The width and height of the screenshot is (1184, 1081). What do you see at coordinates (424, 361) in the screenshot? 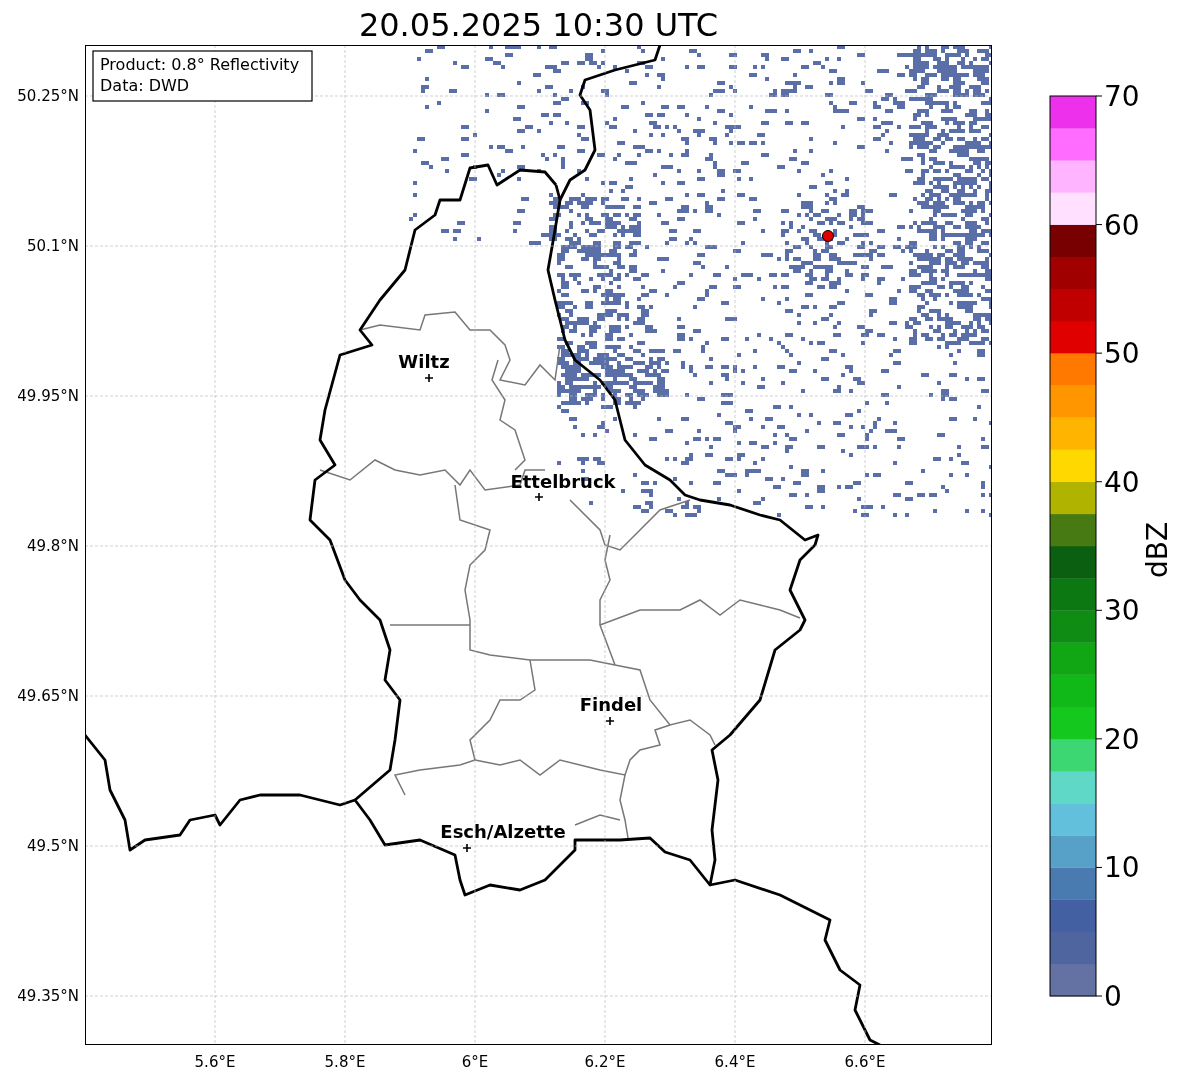
I see `city-label: Wiltz` at bounding box center [424, 361].